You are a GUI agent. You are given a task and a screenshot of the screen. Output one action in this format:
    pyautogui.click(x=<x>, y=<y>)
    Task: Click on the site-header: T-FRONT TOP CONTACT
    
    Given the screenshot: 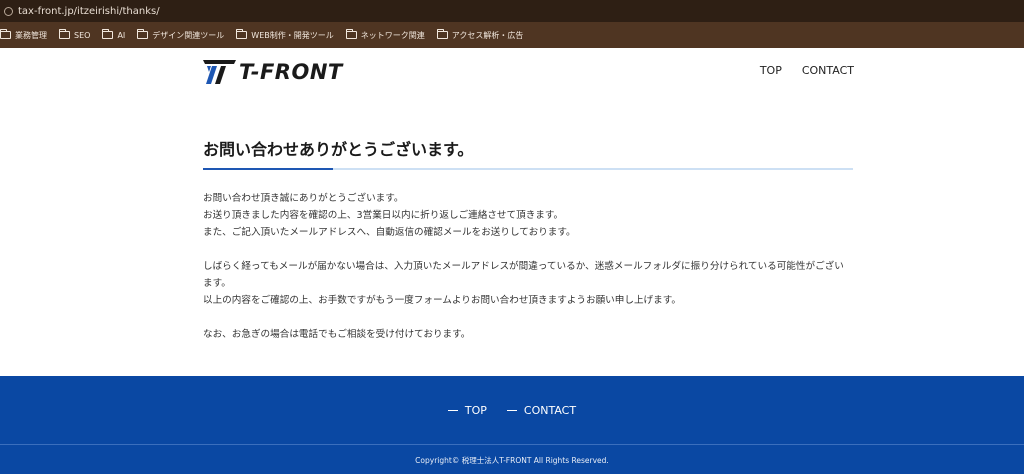 What is the action you would take?
    pyautogui.click(x=512, y=73)
    